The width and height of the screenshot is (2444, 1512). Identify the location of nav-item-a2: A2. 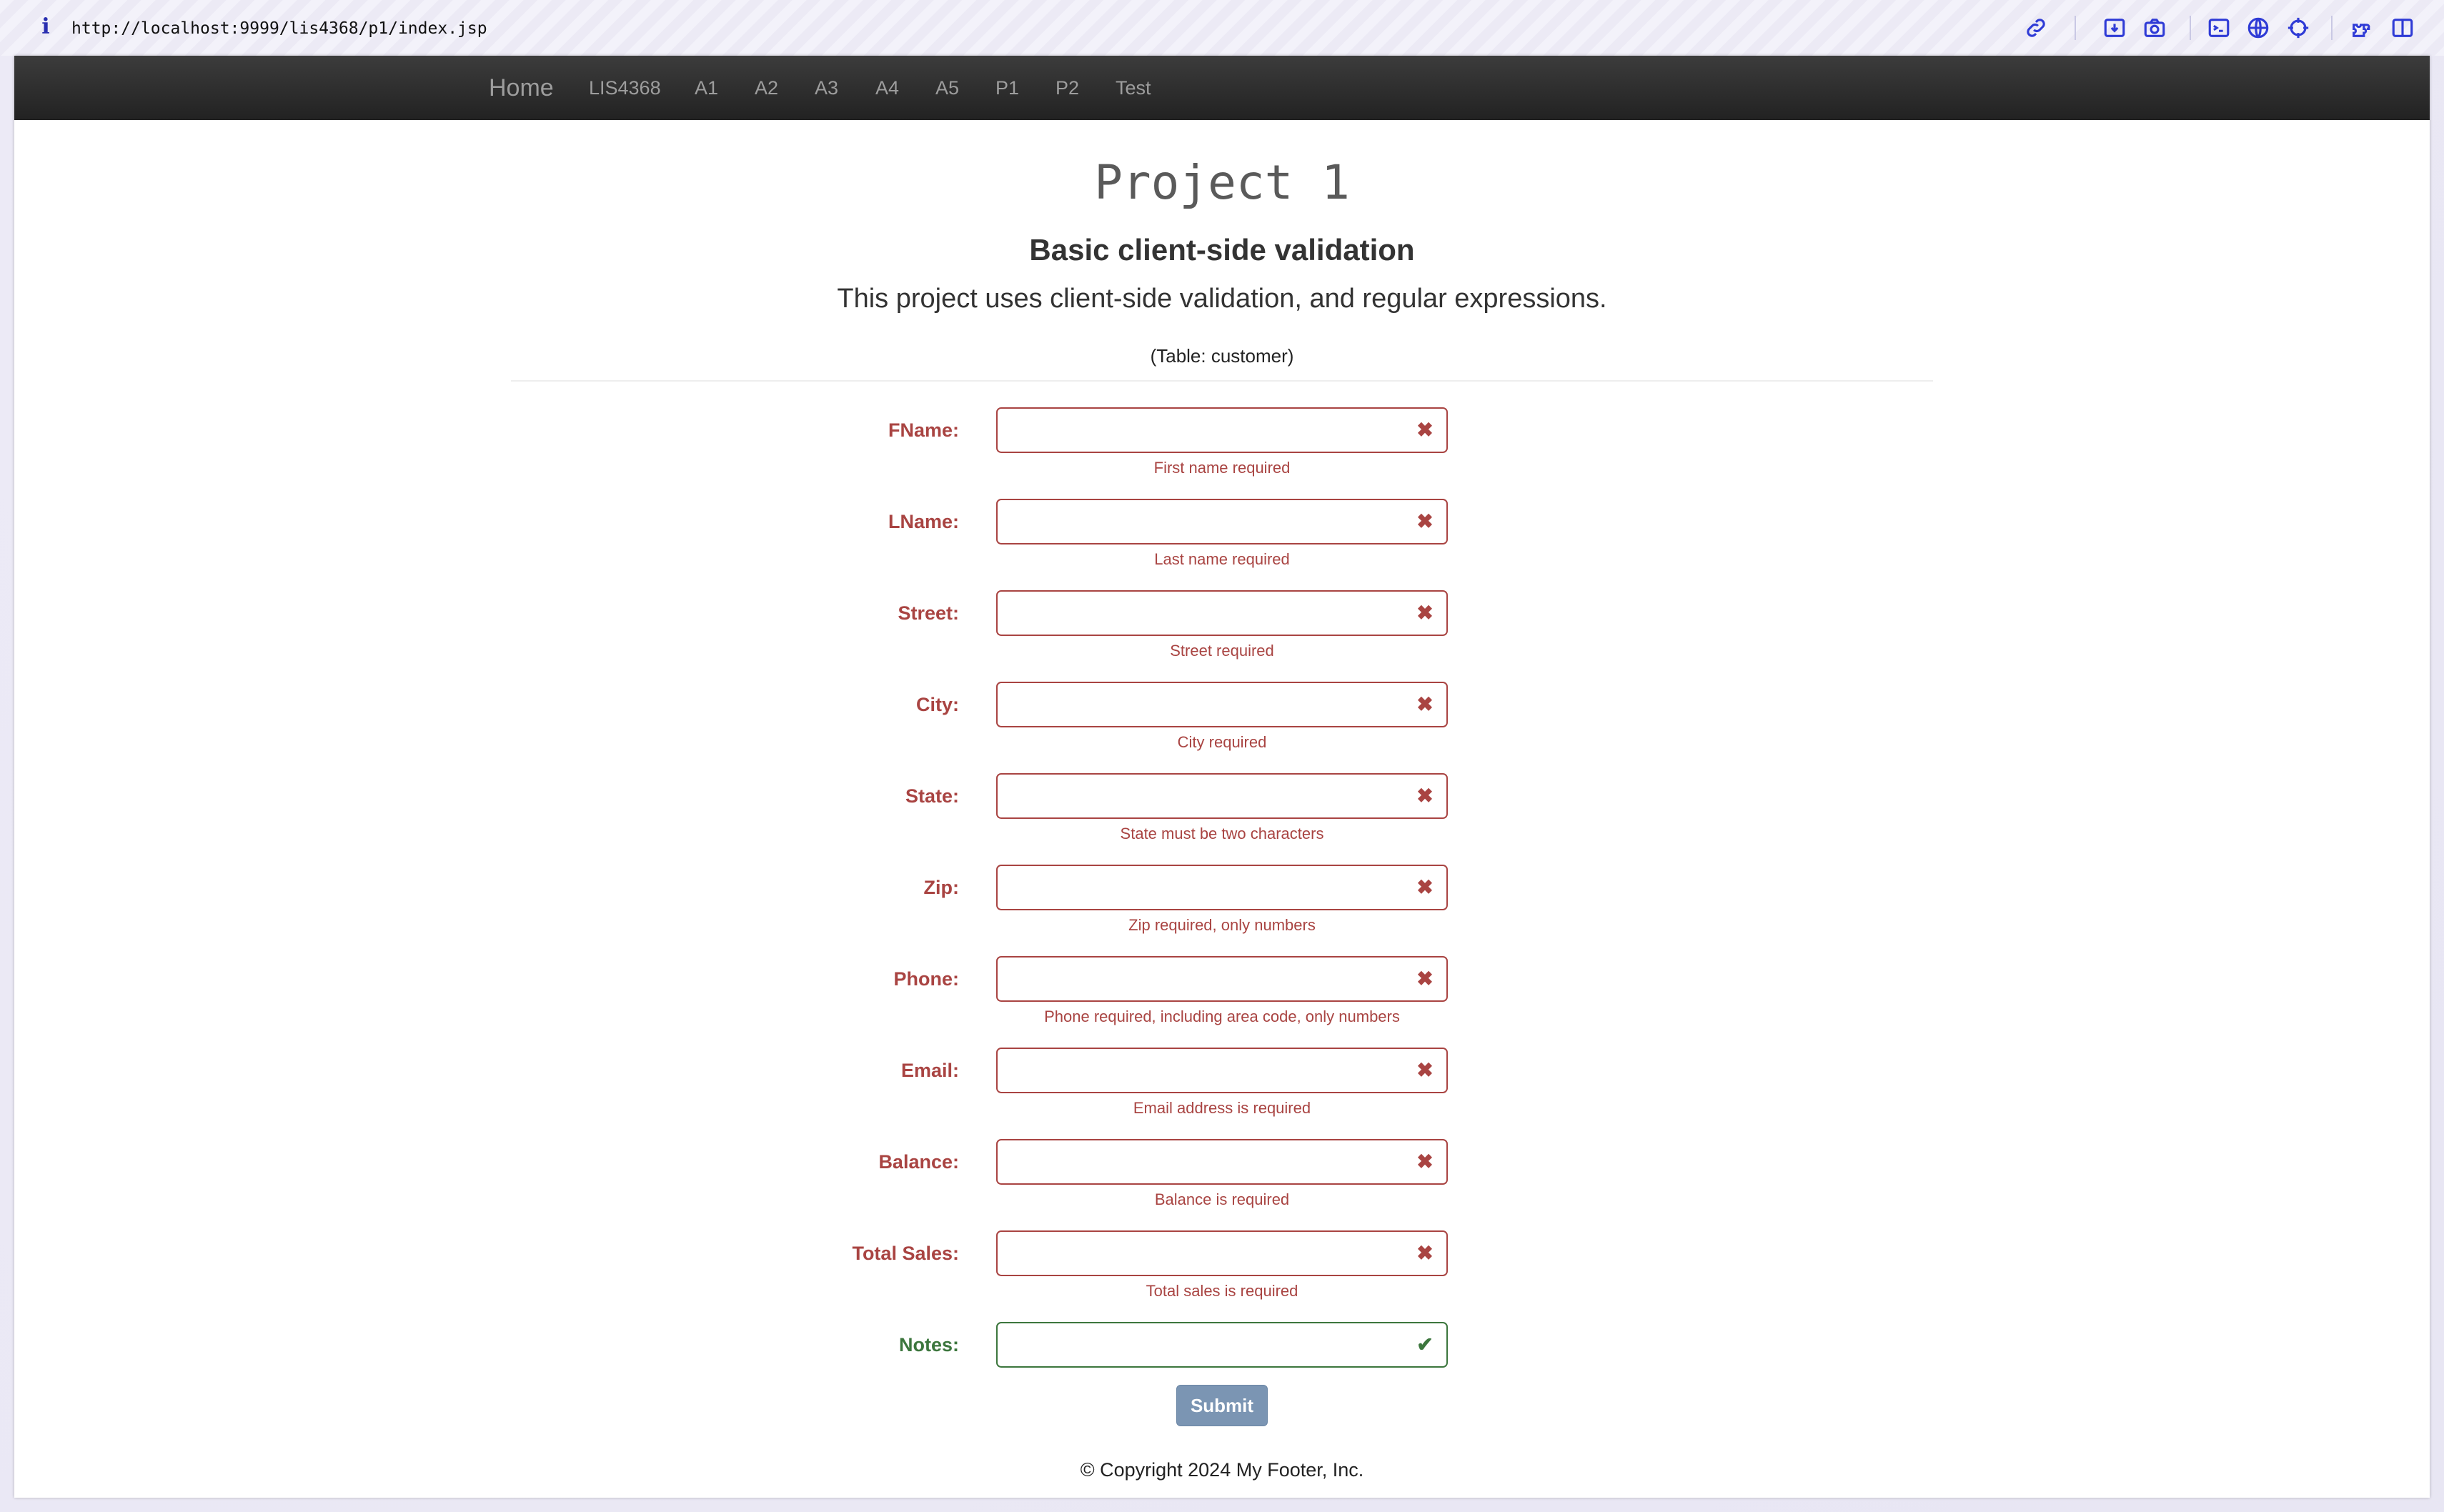
(766, 88).